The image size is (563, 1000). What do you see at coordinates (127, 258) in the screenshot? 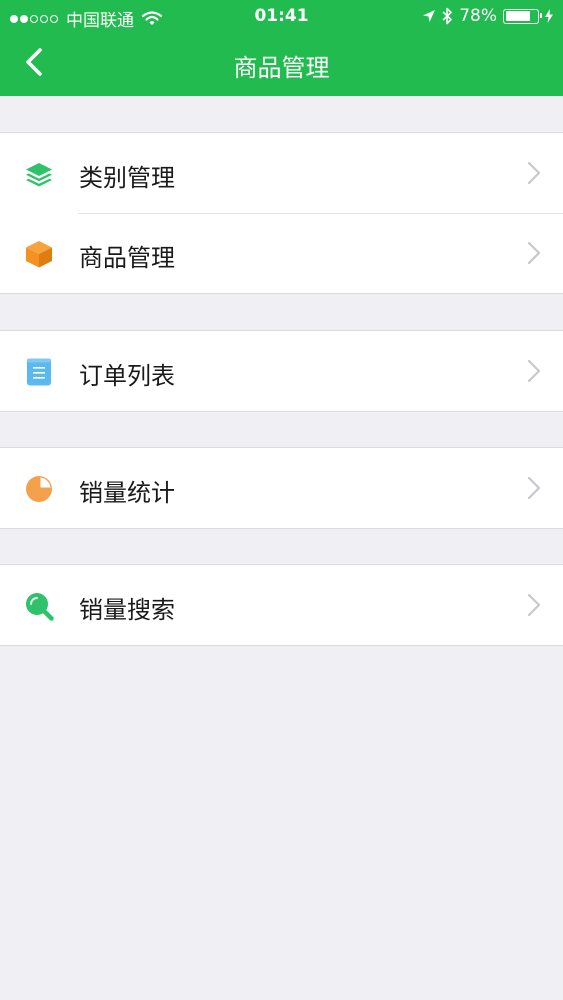
I see `menu-item-label: 商品管理` at bounding box center [127, 258].